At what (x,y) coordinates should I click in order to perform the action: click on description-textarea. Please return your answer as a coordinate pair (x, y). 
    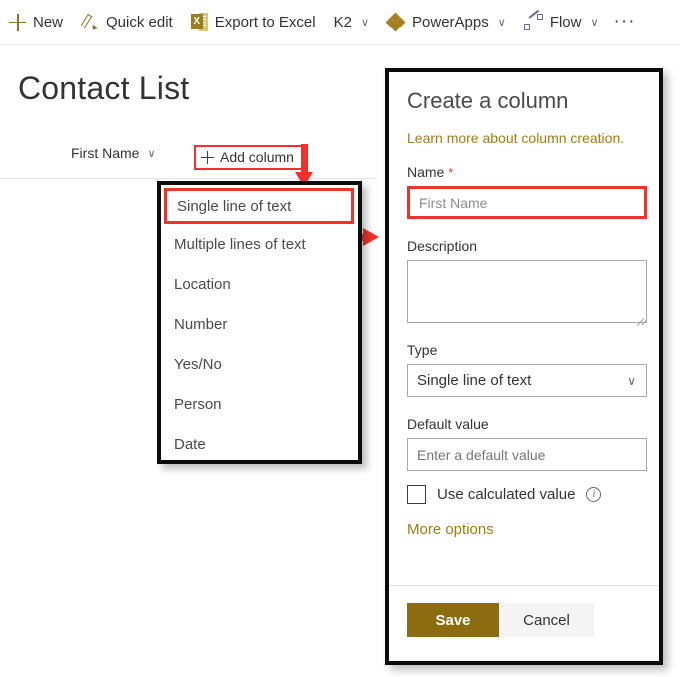
    Looking at the image, I should click on (527, 293).